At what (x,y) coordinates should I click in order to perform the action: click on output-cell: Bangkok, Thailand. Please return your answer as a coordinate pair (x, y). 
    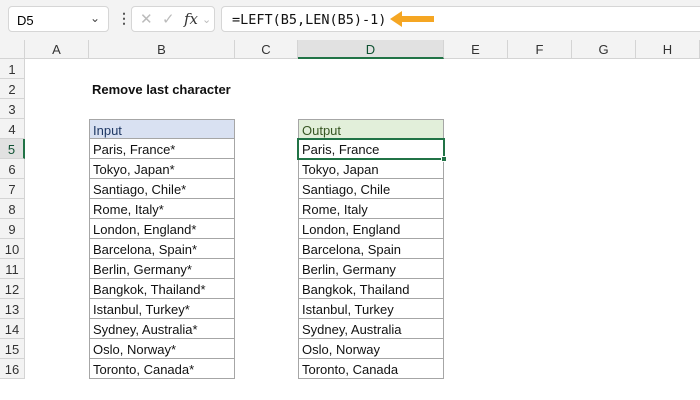
    Looking at the image, I should click on (371, 289).